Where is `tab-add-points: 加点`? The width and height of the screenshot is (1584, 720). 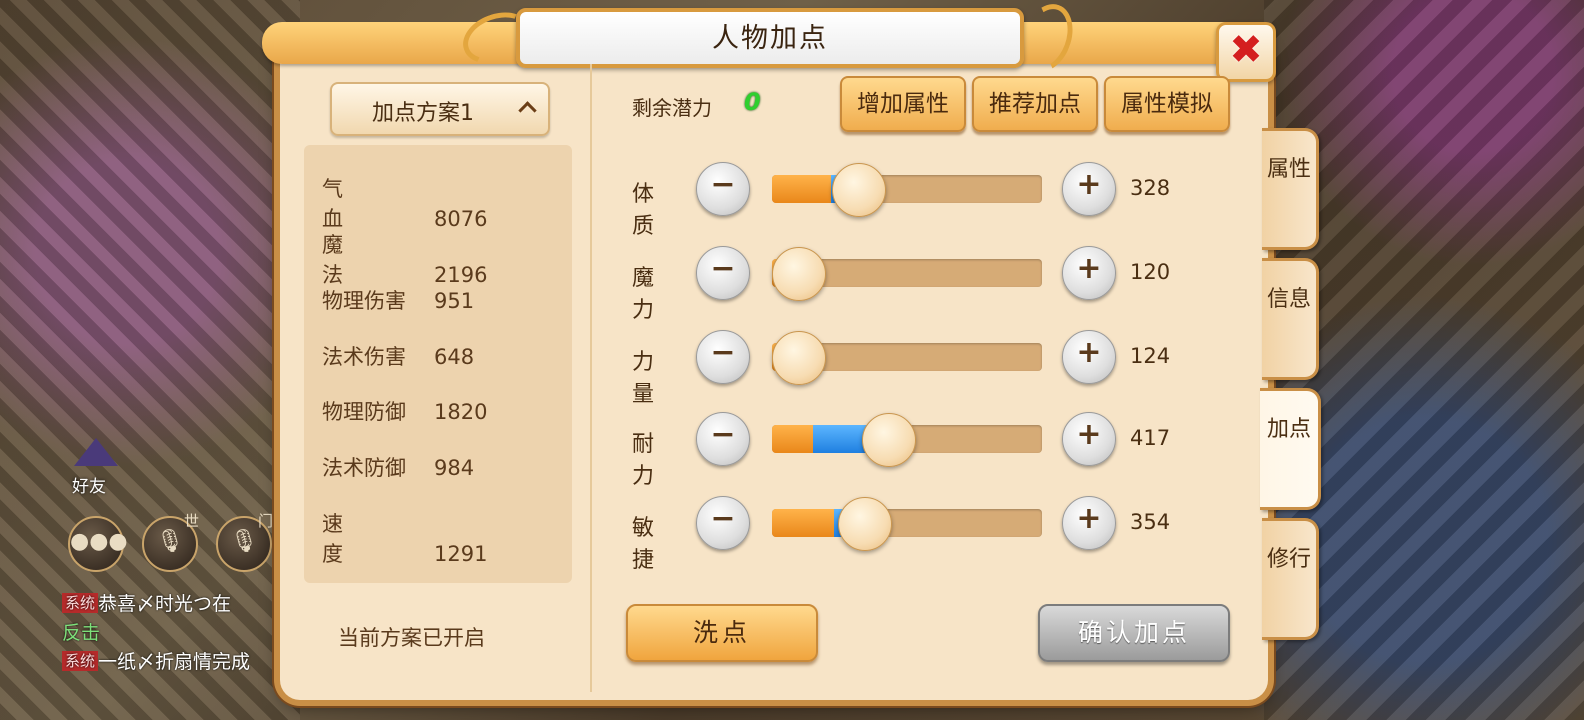
tab-add-points: 加点 is located at coordinates (1290, 449).